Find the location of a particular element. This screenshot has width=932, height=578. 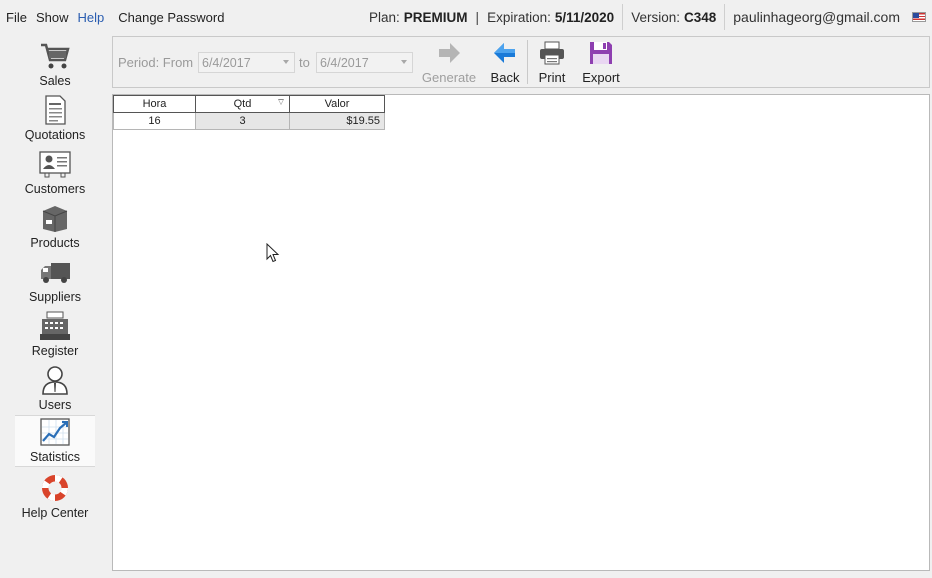

sidebar-item-customers: Customers is located at coordinates (55, 171).